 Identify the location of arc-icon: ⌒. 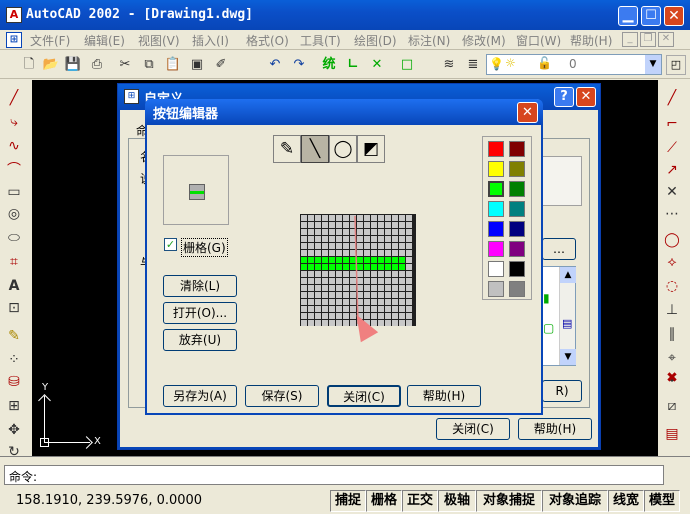
(14, 170).